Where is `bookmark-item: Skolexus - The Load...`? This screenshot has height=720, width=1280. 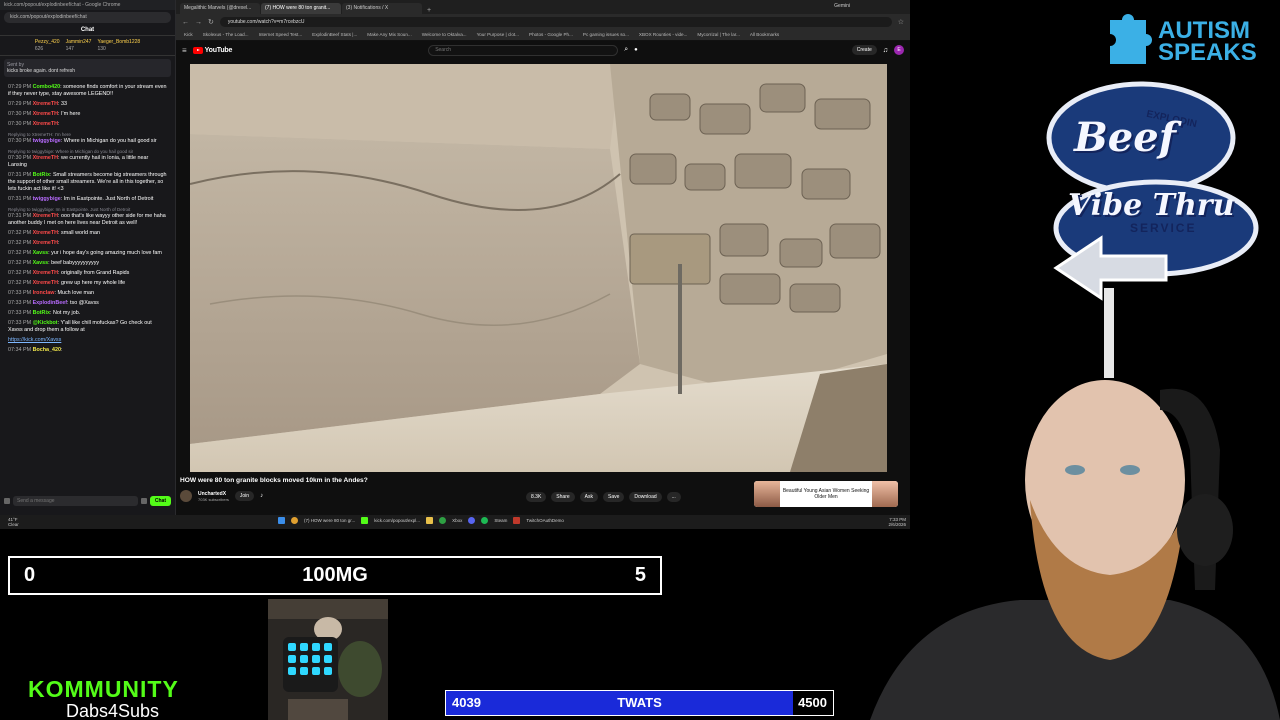 bookmark-item: Skolexus - The Load... is located at coordinates (226, 35).